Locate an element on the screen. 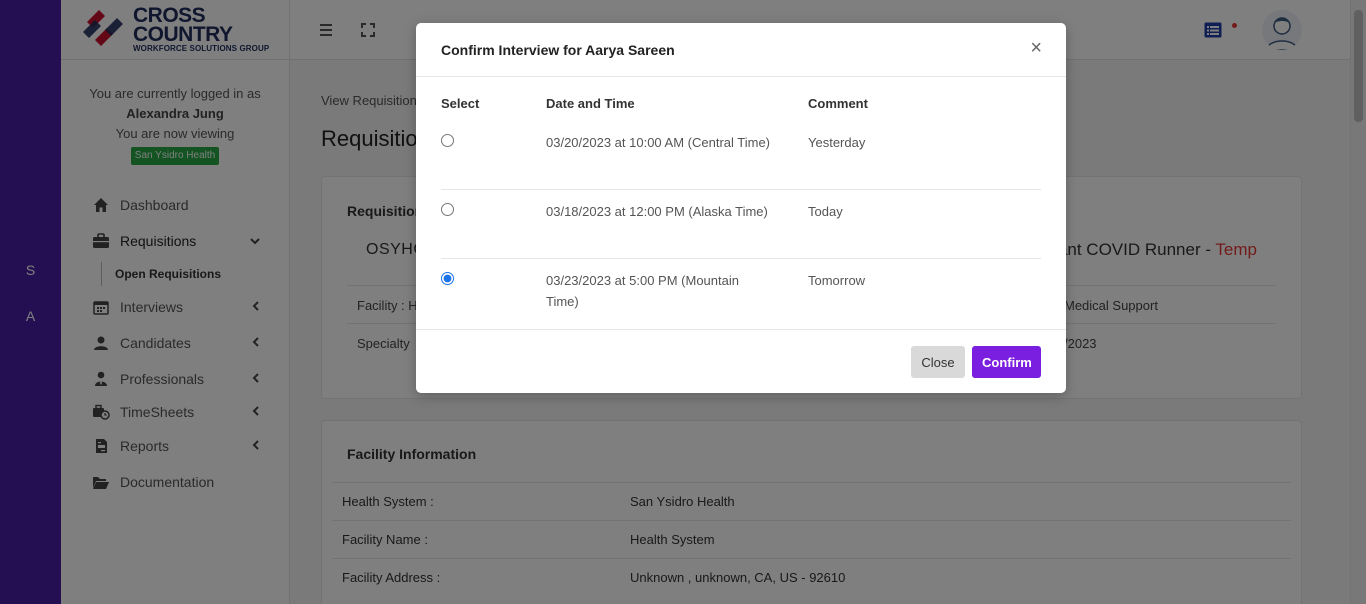 Image resolution: width=1366 pixels, height=604 pixels. close-icon: × is located at coordinates (1036, 48).